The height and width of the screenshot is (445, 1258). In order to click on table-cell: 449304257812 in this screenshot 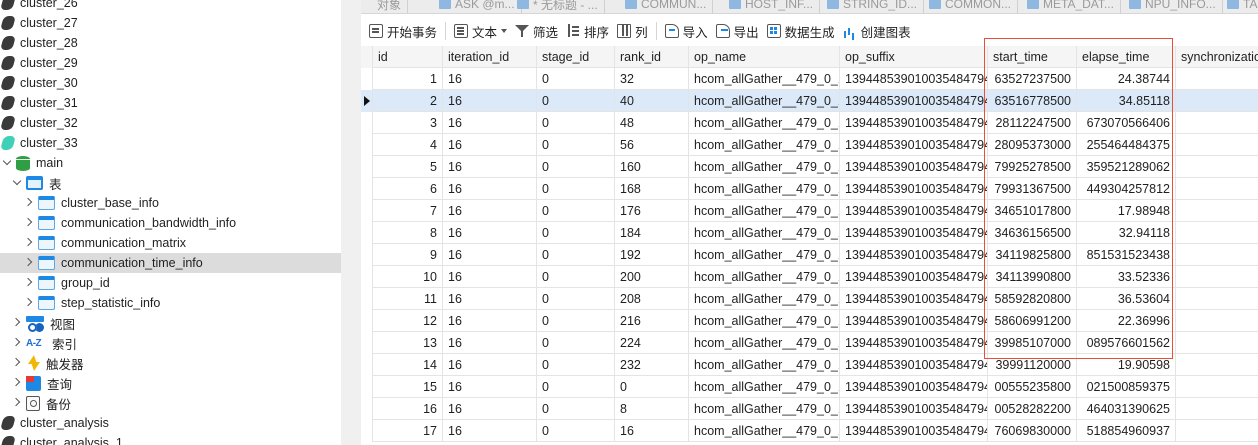, I will do `click(1126, 189)`.